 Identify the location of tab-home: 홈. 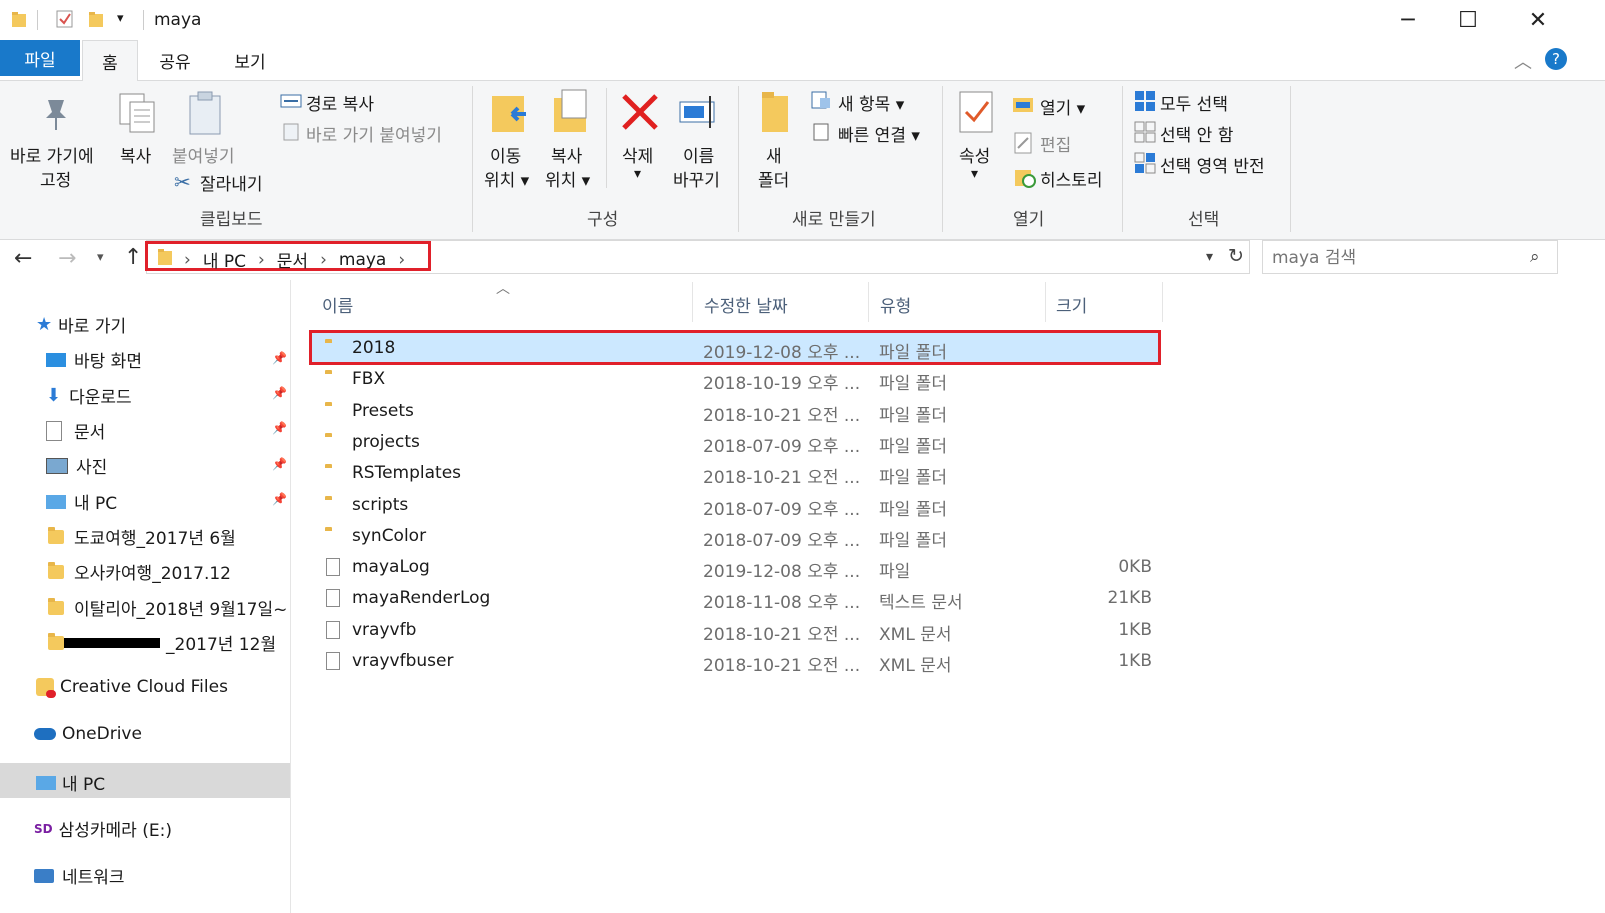
(110, 60).